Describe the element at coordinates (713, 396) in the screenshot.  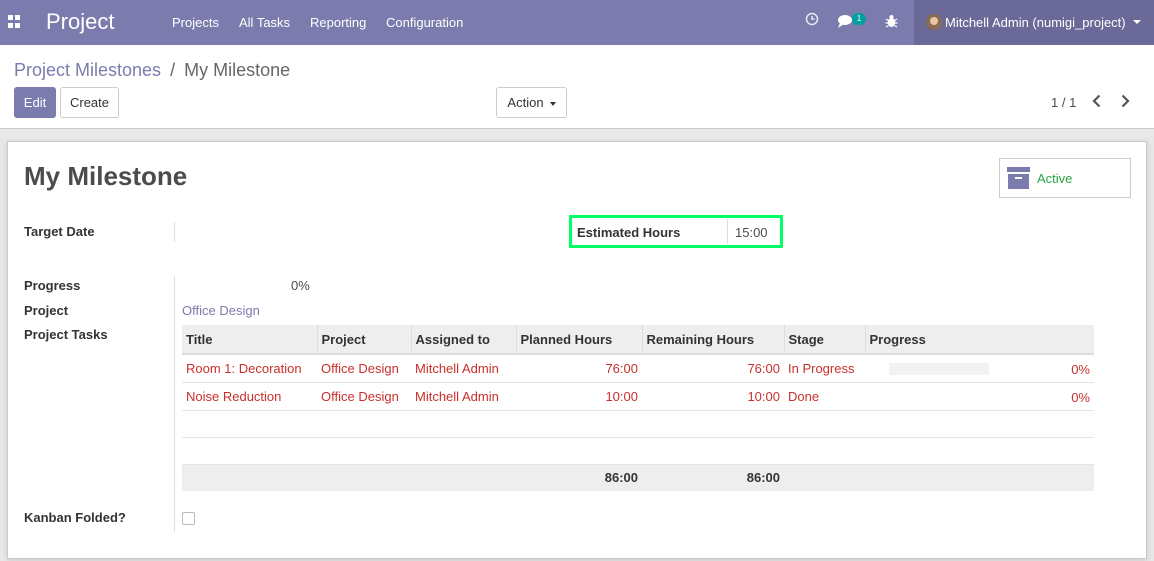
I see `task-remaining-hours: 10:00` at that location.